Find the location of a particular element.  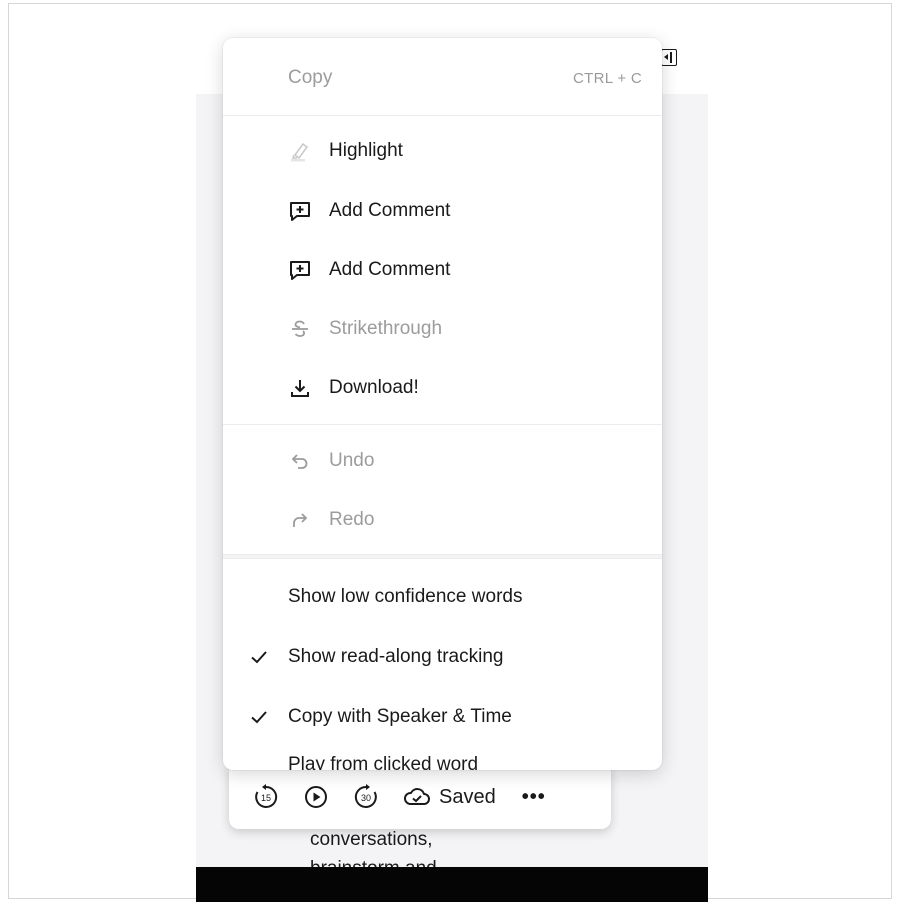

undo-icon is located at coordinates (300, 461).